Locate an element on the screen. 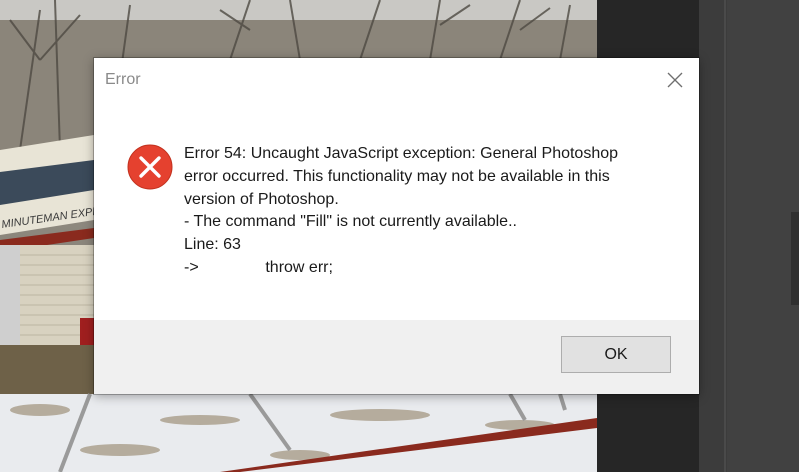 The height and width of the screenshot is (472, 799). close-button is located at coordinates (675, 80).